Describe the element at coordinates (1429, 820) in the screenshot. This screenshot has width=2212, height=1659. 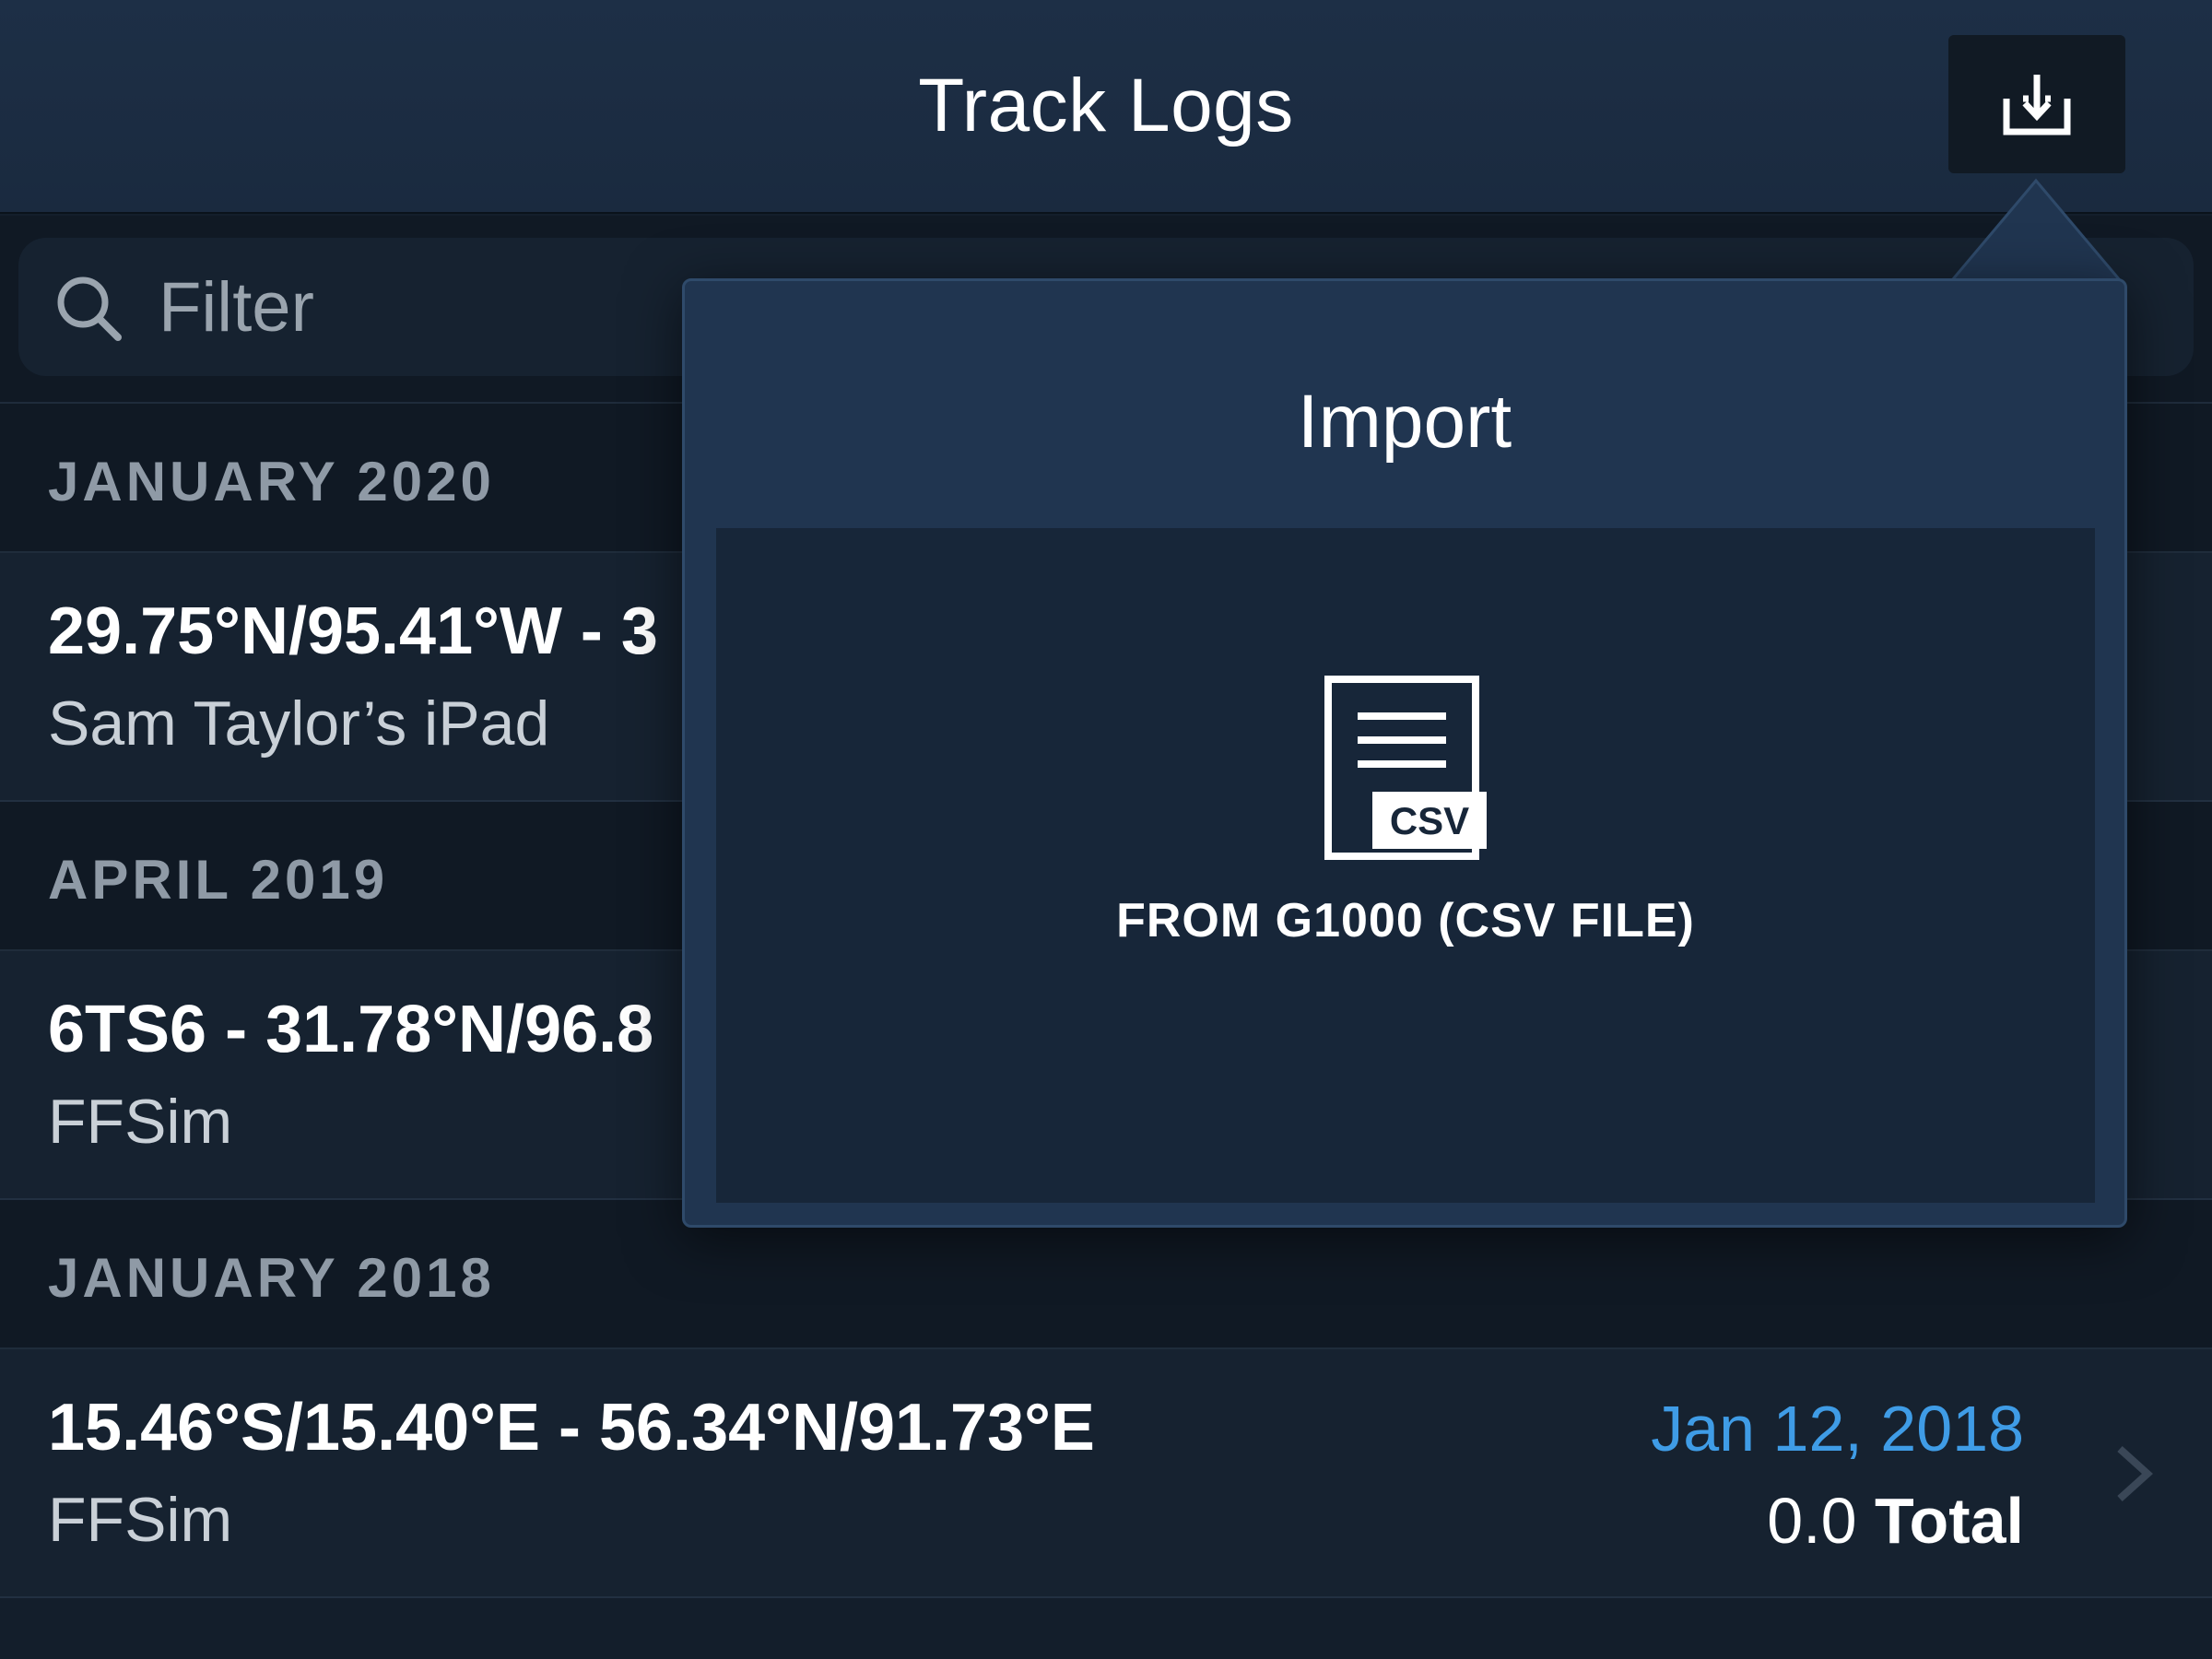
I see `csv-icon-text: CSV` at that location.